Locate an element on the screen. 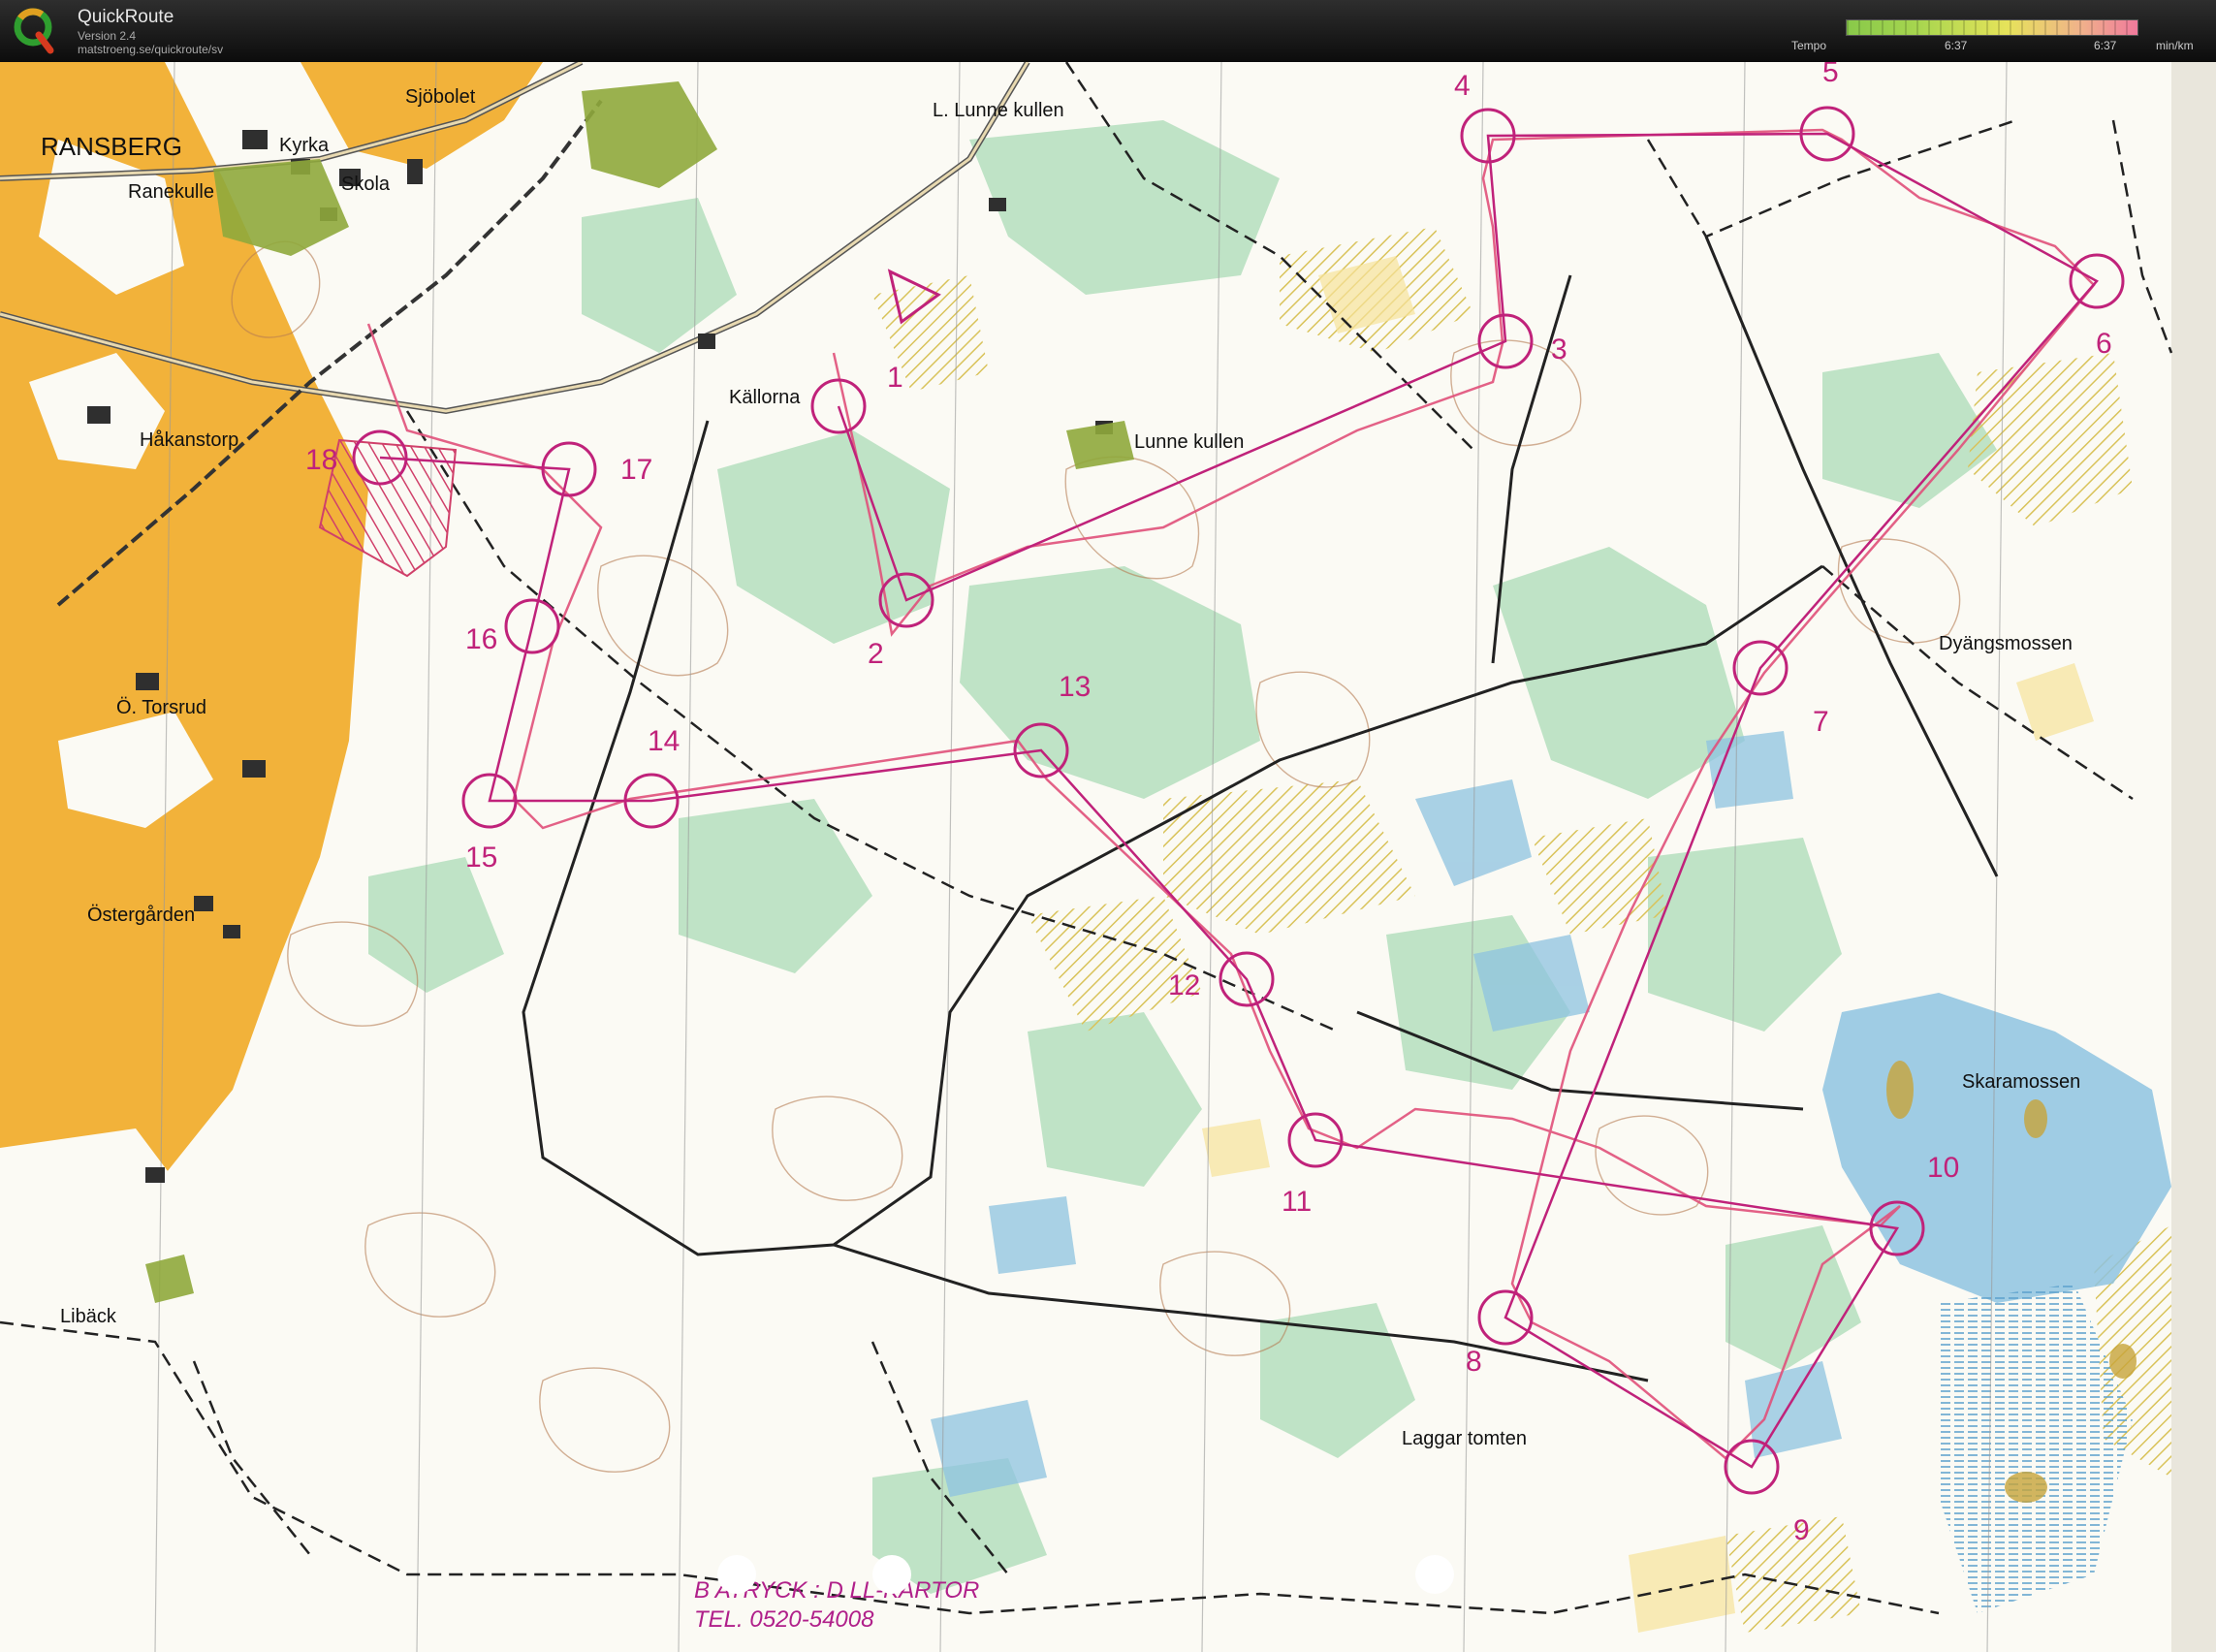  control-number-7: 7 is located at coordinates (1821, 722).